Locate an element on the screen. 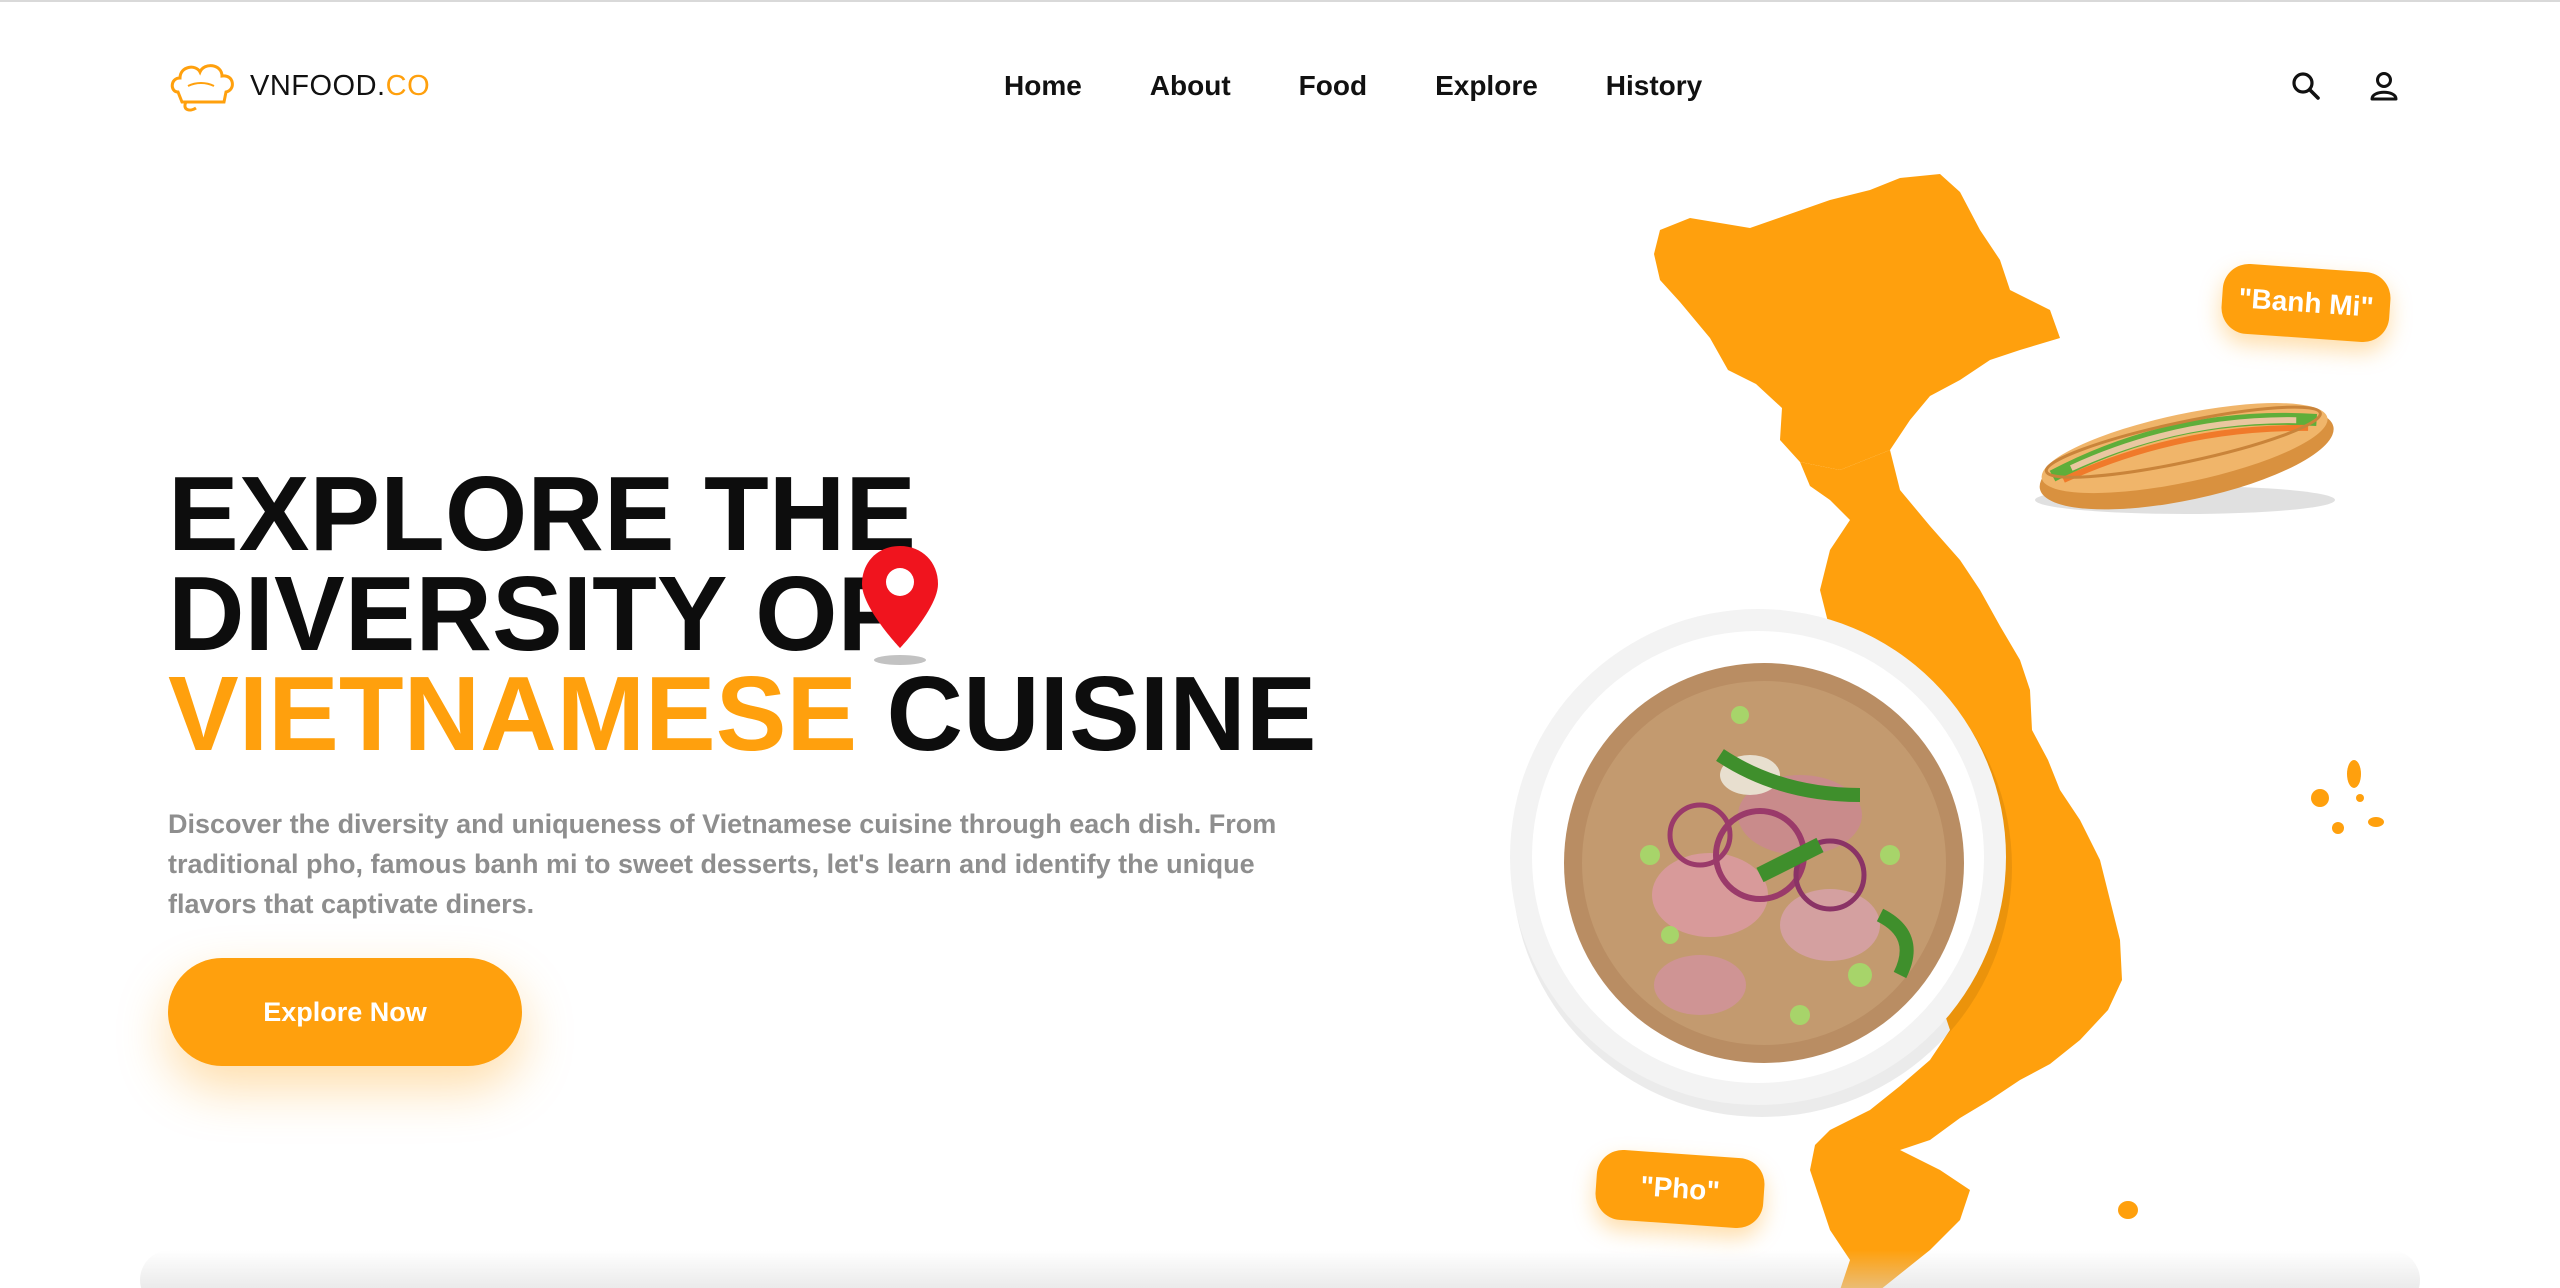 The width and height of the screenshot is (2560, 1288). chef-hat-icon is located at coordinates (204, 86).